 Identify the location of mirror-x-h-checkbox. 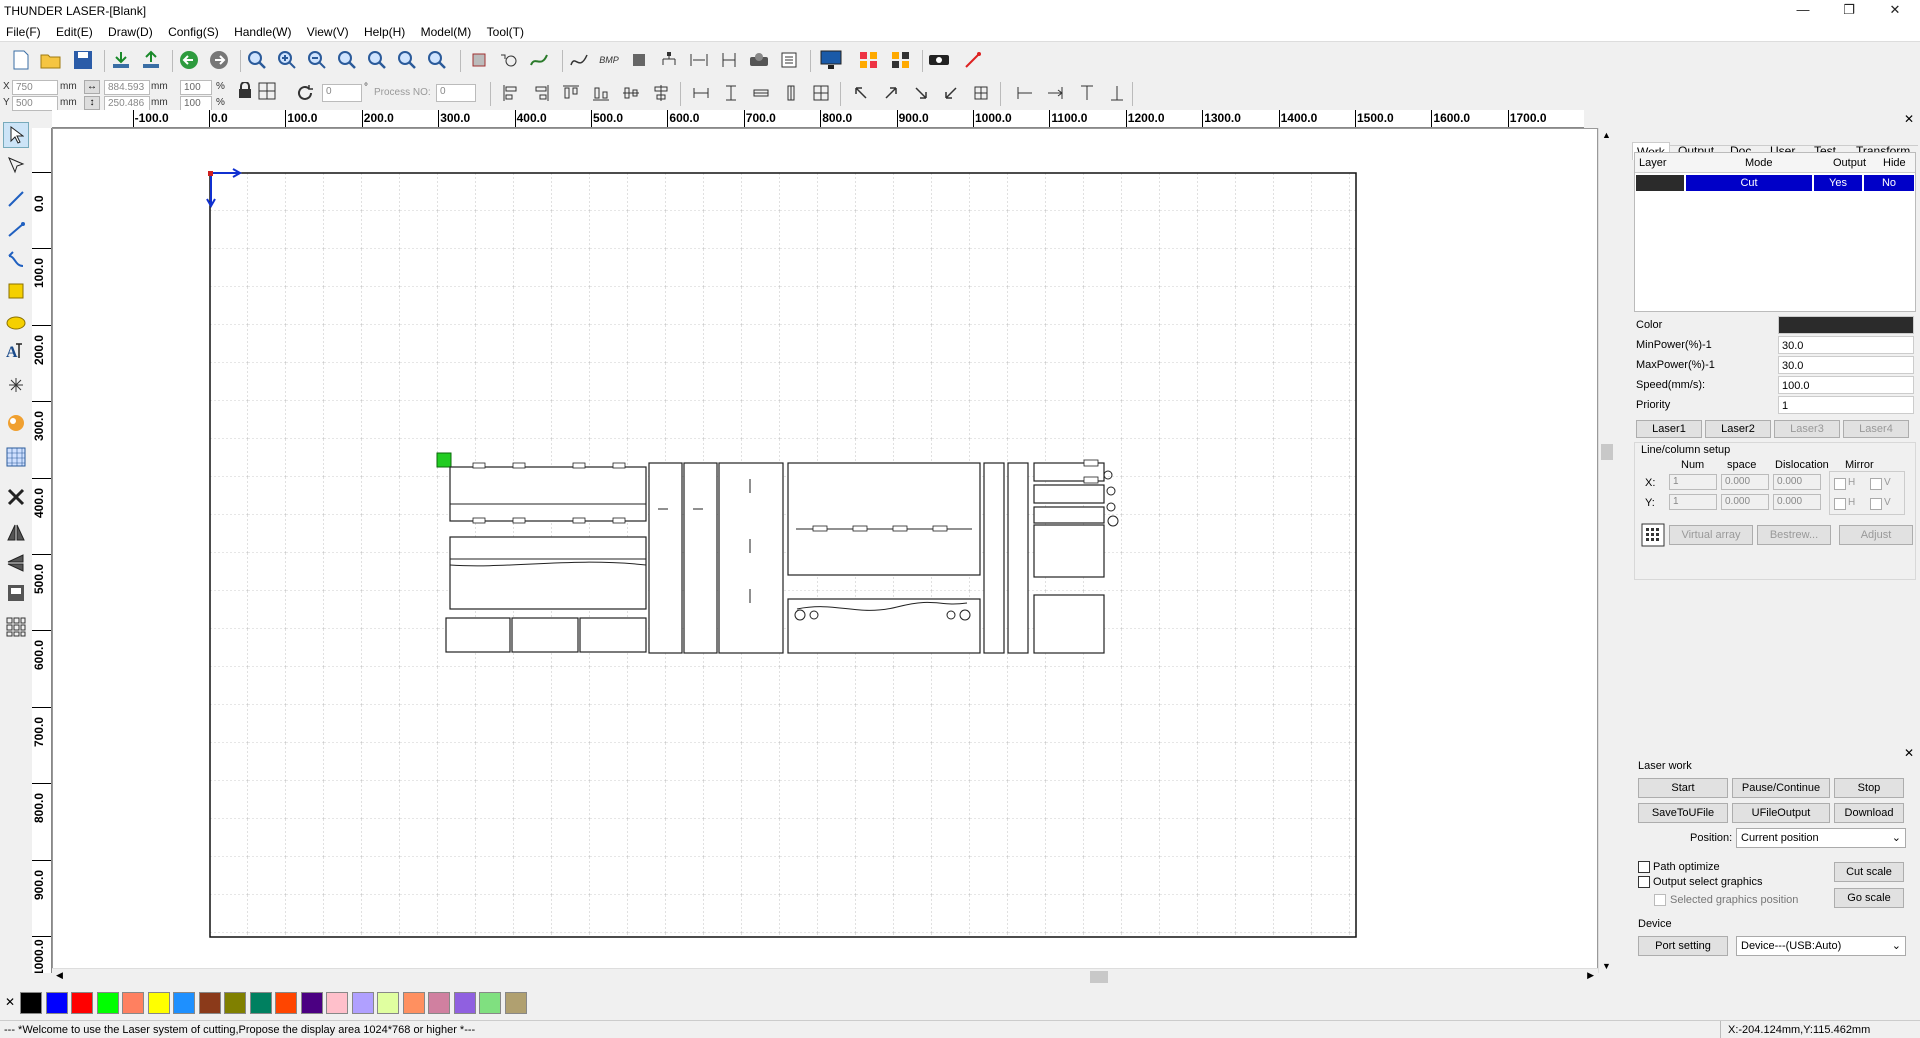
(1840, 484).